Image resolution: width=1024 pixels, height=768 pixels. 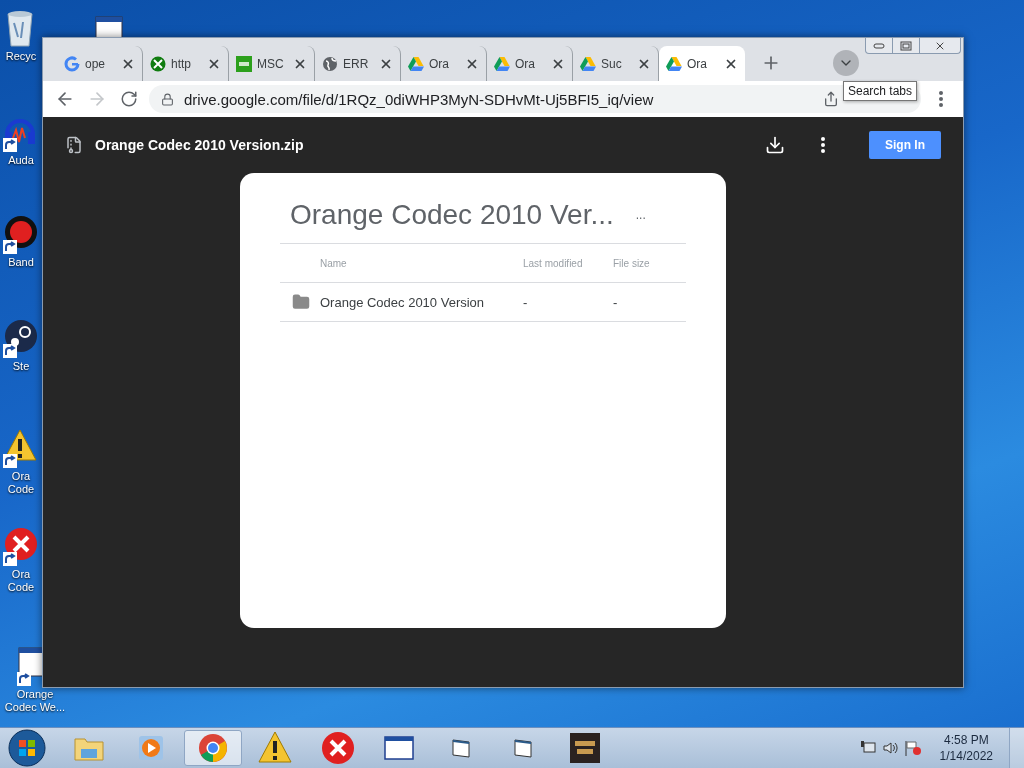 I want to click on play-icon, so click(x=151, y=748).